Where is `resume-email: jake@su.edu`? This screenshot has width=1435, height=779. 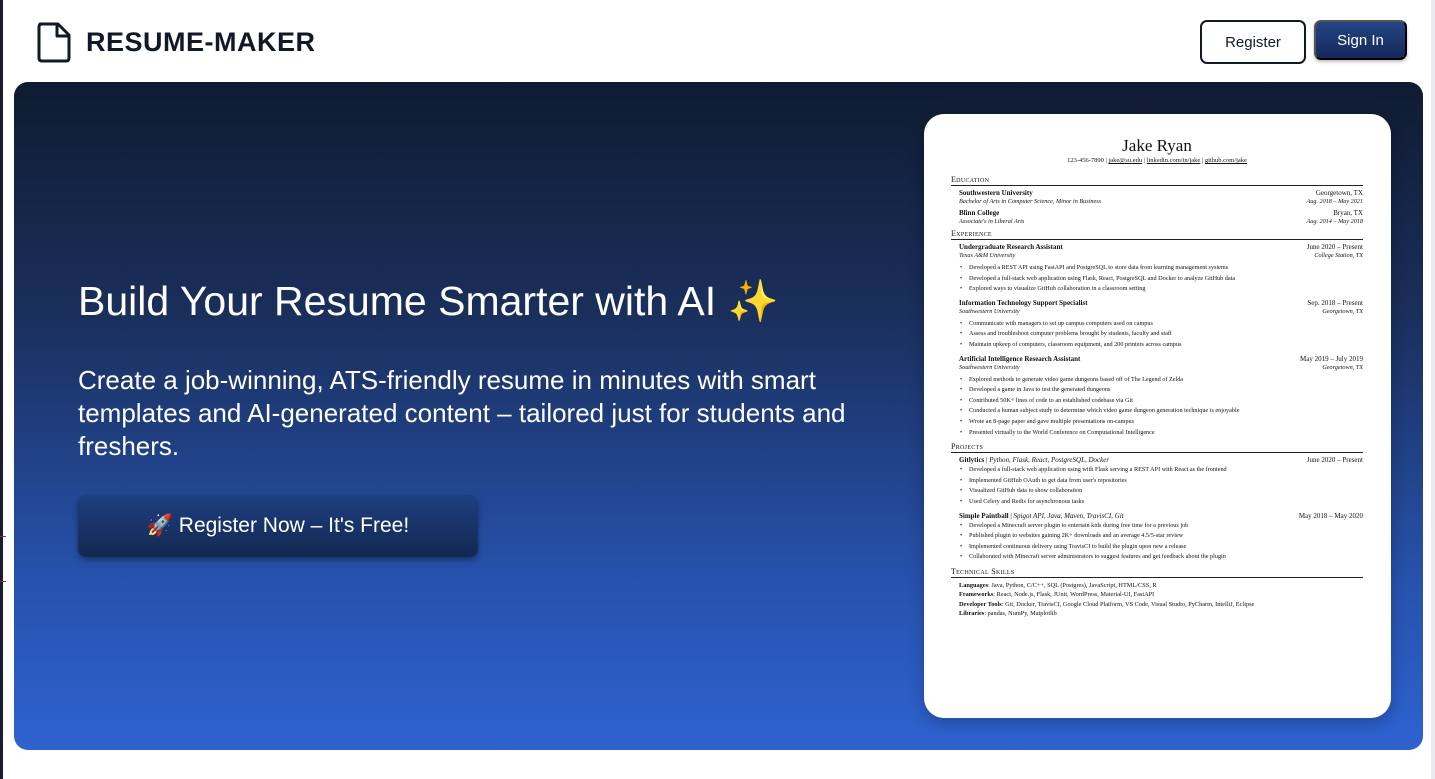 resume-email: jake@su.edu is located at coordinates (1125, 160).